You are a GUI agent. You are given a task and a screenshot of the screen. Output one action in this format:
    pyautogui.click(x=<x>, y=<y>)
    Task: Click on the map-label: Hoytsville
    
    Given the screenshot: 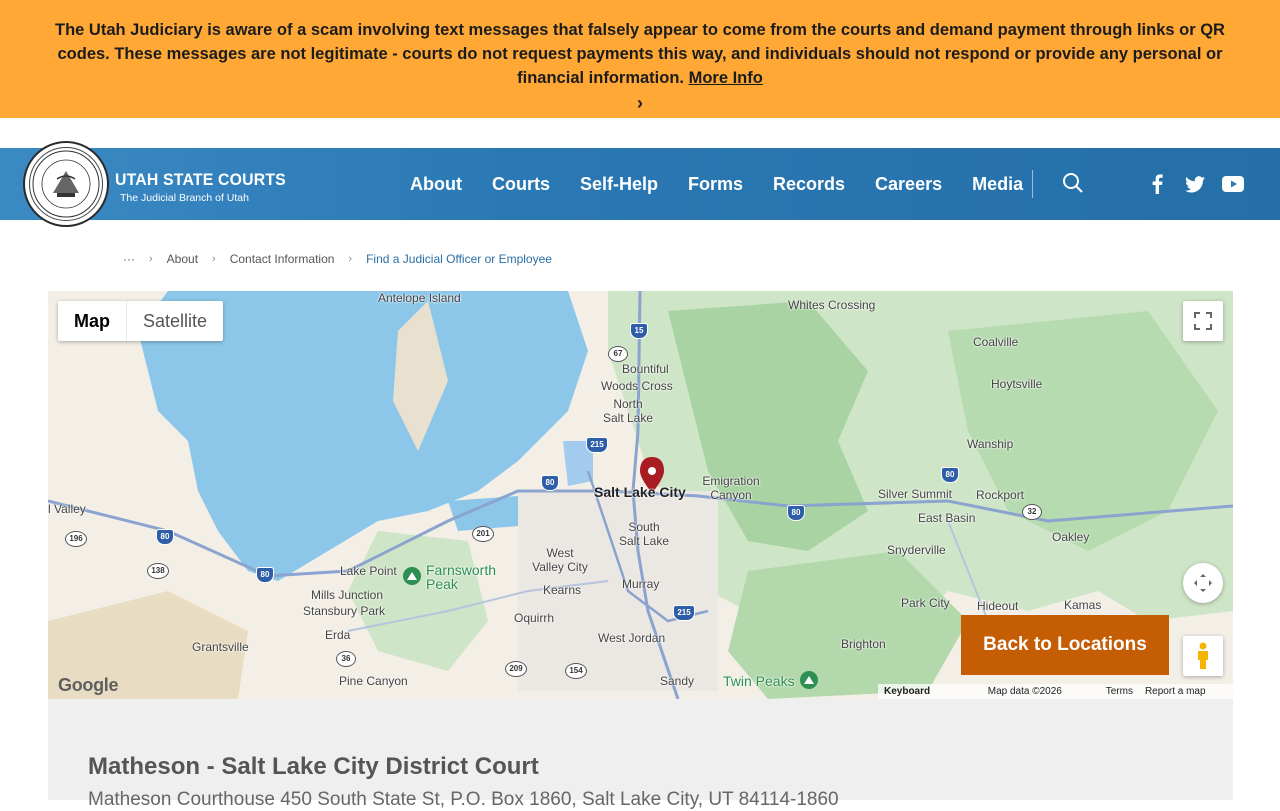 What is the action you would take?
    pyautogui.click(x=1017, y=384)
    